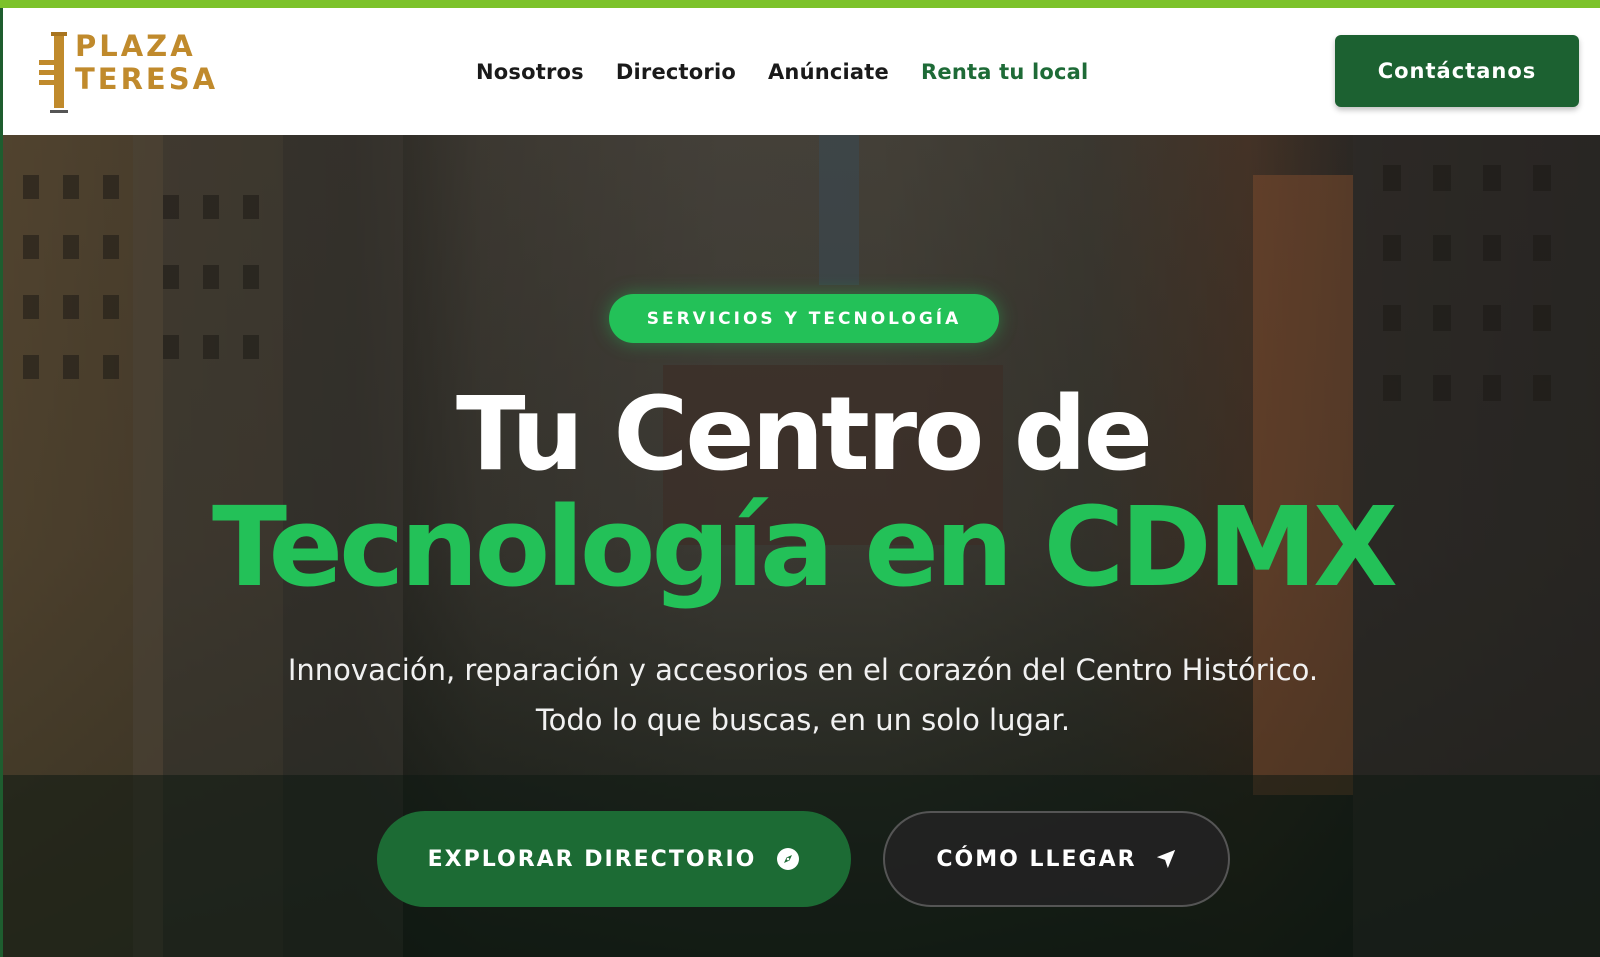 Image resolution: width=1600 pixels, height=957 pixels. What do you see at coordinates (804, 434) in the screenshot?
I see `hero-title-line1: Tu Centro de` at bounding box center [804, 434].